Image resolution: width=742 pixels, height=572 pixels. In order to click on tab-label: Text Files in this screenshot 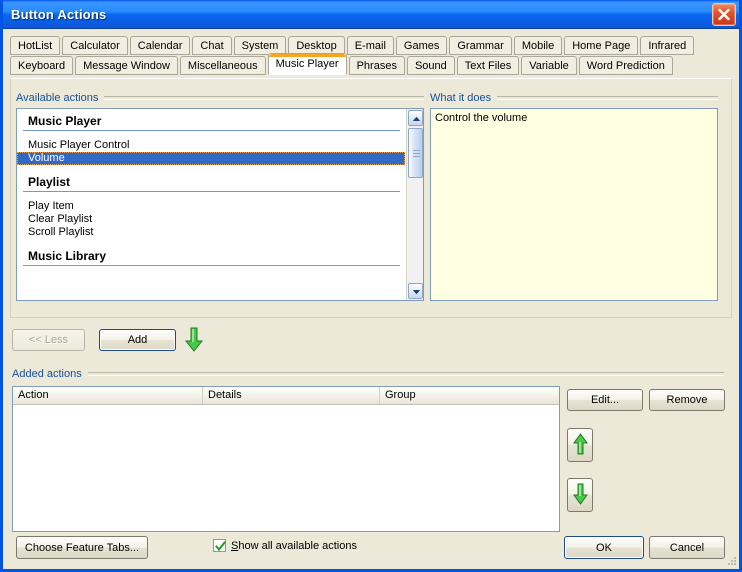, I will do `click(488, 66)`.